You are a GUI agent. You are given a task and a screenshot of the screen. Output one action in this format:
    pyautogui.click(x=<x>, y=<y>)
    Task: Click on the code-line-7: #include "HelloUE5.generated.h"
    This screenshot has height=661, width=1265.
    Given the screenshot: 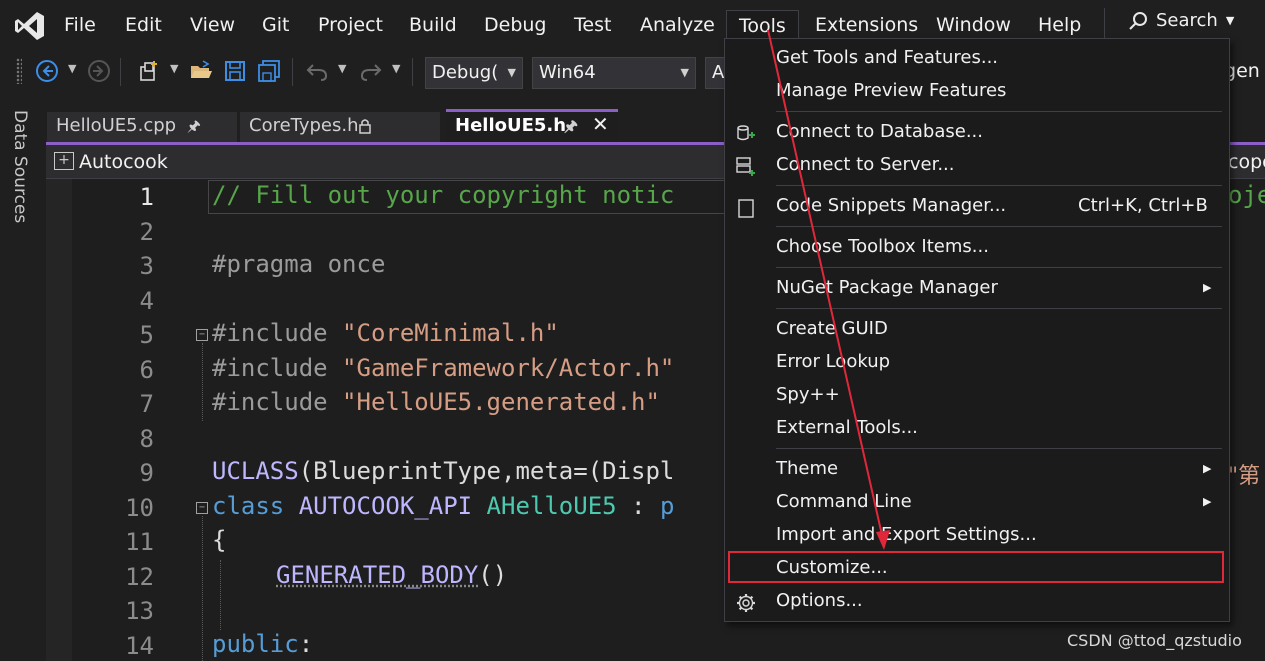 What is the action you would take?
    pyautogui.click(x=436, y=402)
    